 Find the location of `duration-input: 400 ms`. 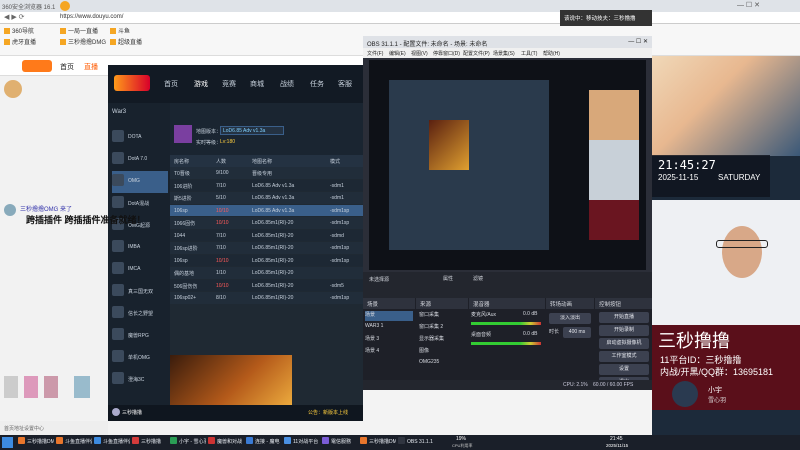

duration-input: 400 ms is located at coordinates (577, 332).